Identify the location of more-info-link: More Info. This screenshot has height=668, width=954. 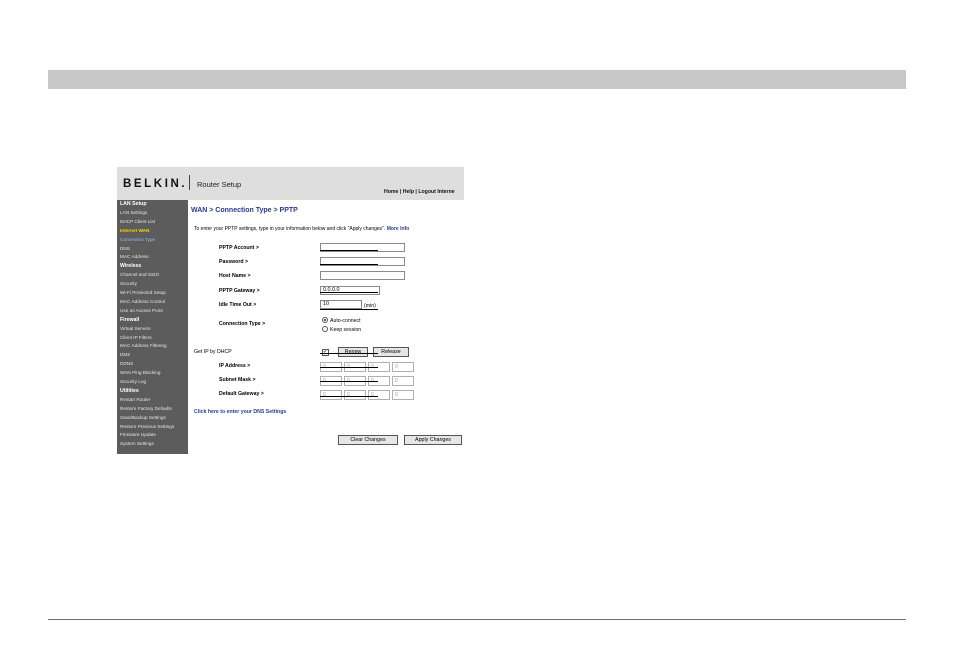
(398, 229).